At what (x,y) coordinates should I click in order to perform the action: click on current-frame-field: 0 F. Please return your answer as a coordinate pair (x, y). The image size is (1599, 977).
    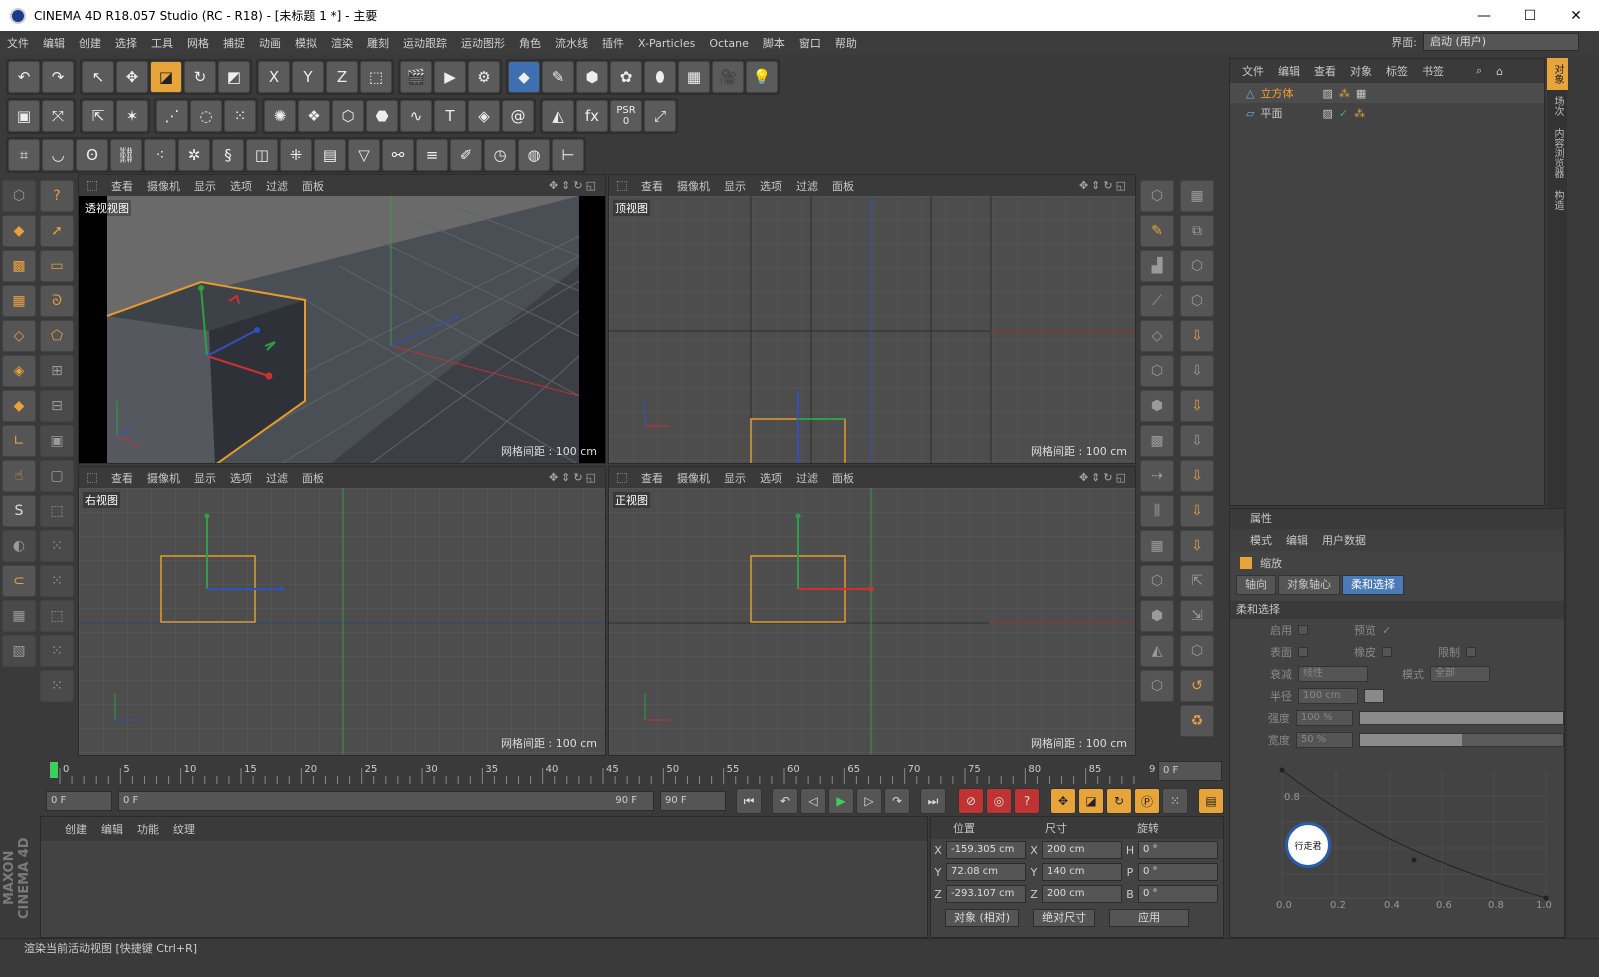
    Looking at the image, I should click on (1190, 771).